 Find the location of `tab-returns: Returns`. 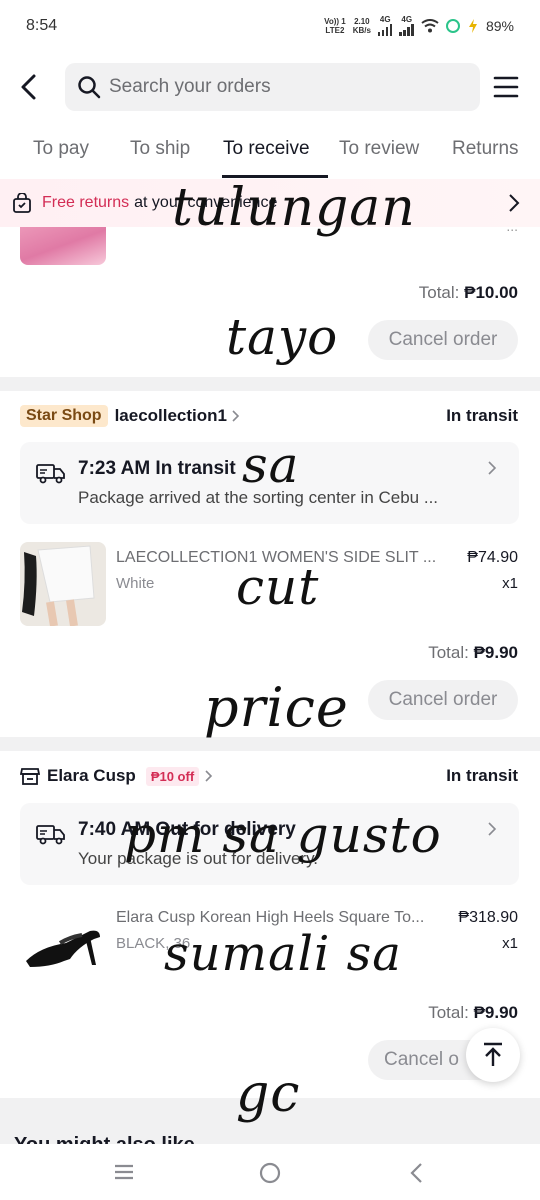

tab-returns: Returns is located at coordinates (485, 149).